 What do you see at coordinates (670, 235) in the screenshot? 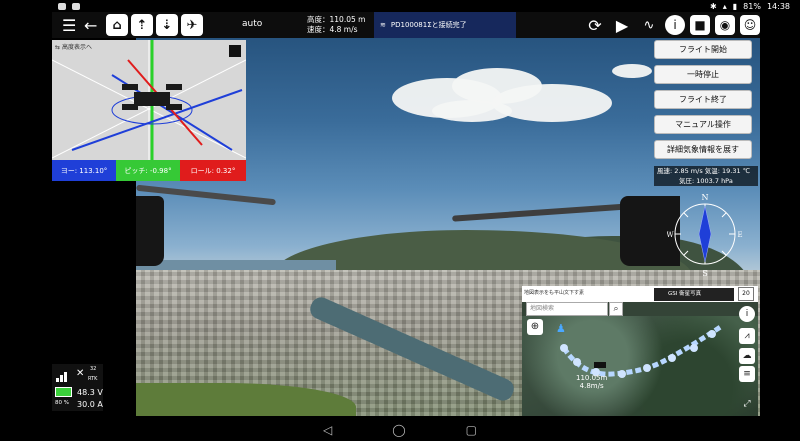
I see `compass-west: W` at bounding box center [670, 235].